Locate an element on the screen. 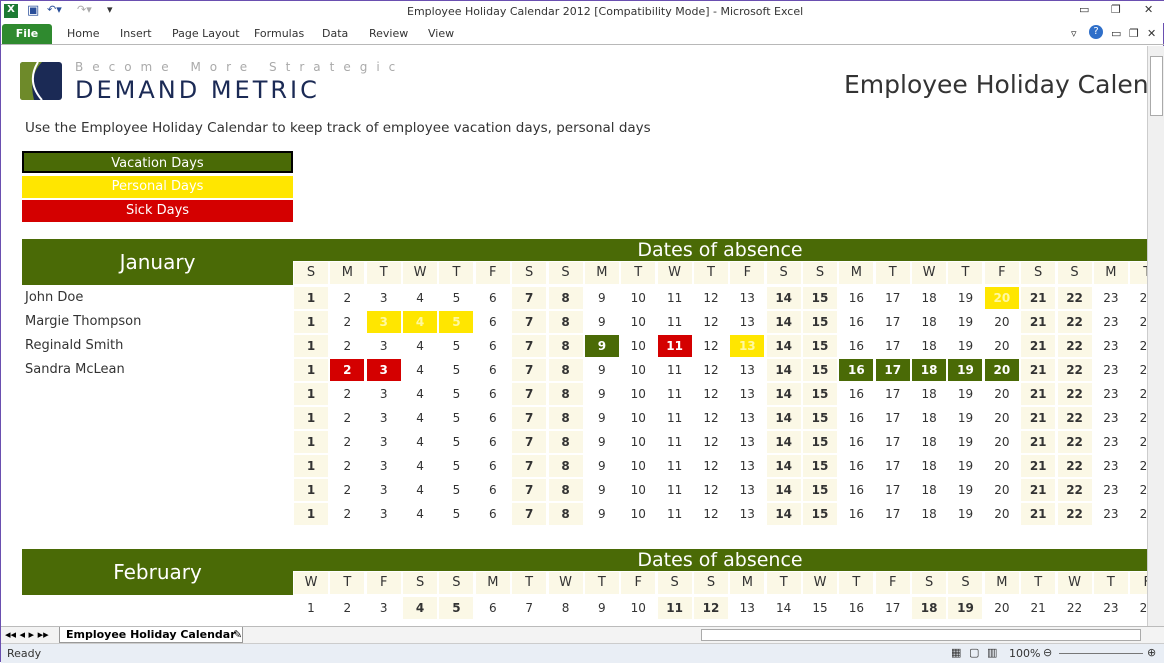 The image size is (1164, 663). tab-review: Review is located at coordinates (388, 33).